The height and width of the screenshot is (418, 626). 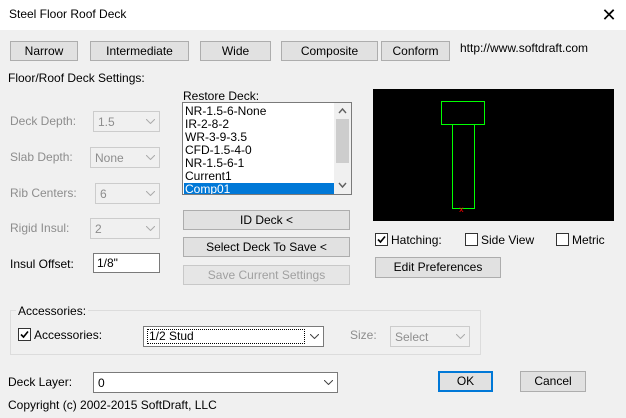 I want to click on select-deck-to-save-button: Select Deck To Save <, so click(x=266, y=247).